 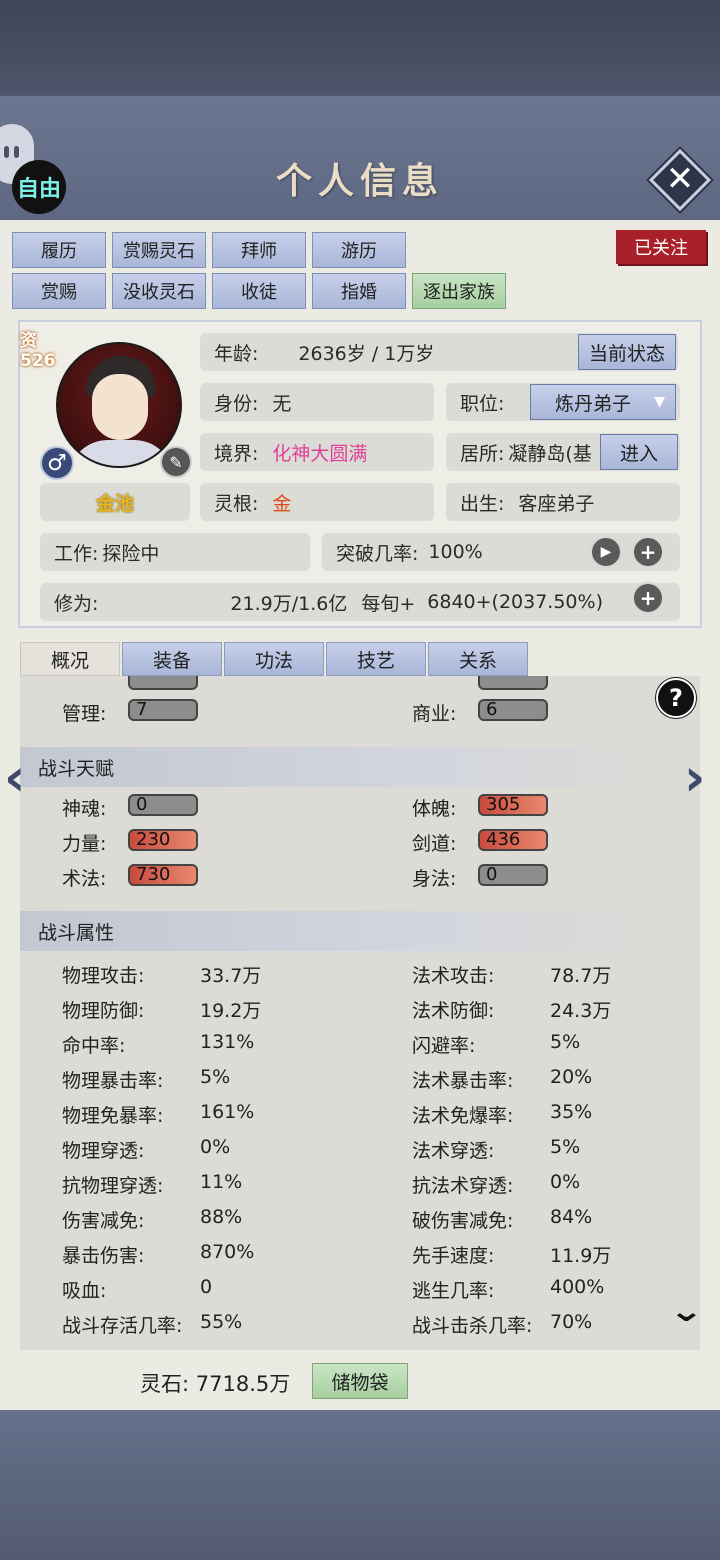 I want to click on talent-bar: 0, so click(x=513, y=875).